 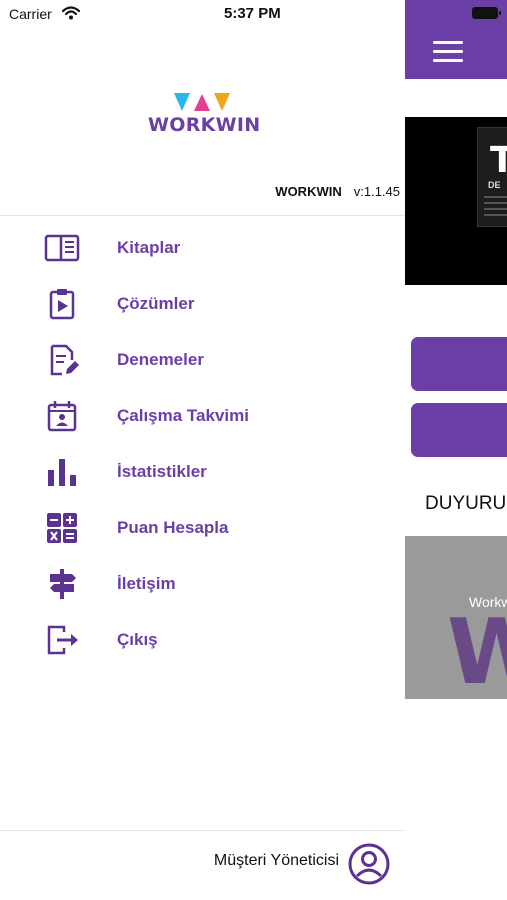 I want to click on account-manager-label: Müşteri Yöneticisi, so click(x=276, y=860).